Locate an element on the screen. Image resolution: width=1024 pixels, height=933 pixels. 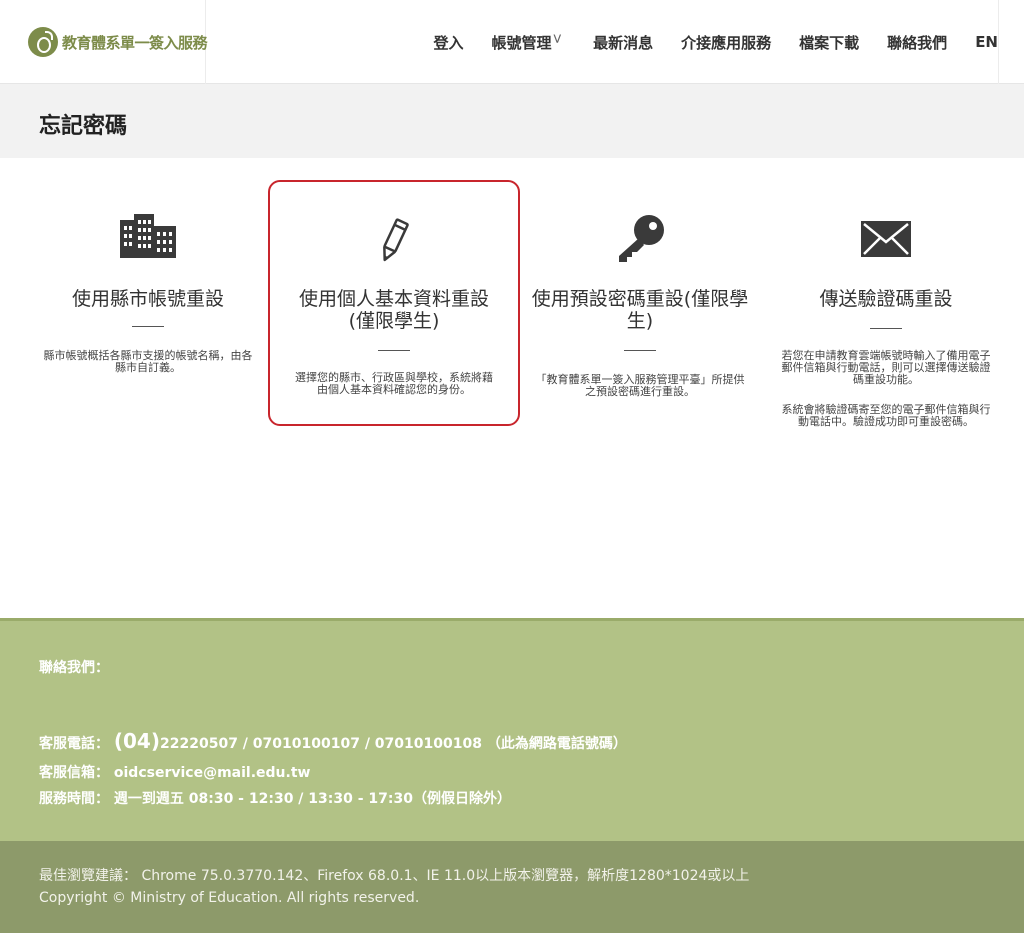
chevron-down-icon: ⋁ is located at coordinates (557, 38).